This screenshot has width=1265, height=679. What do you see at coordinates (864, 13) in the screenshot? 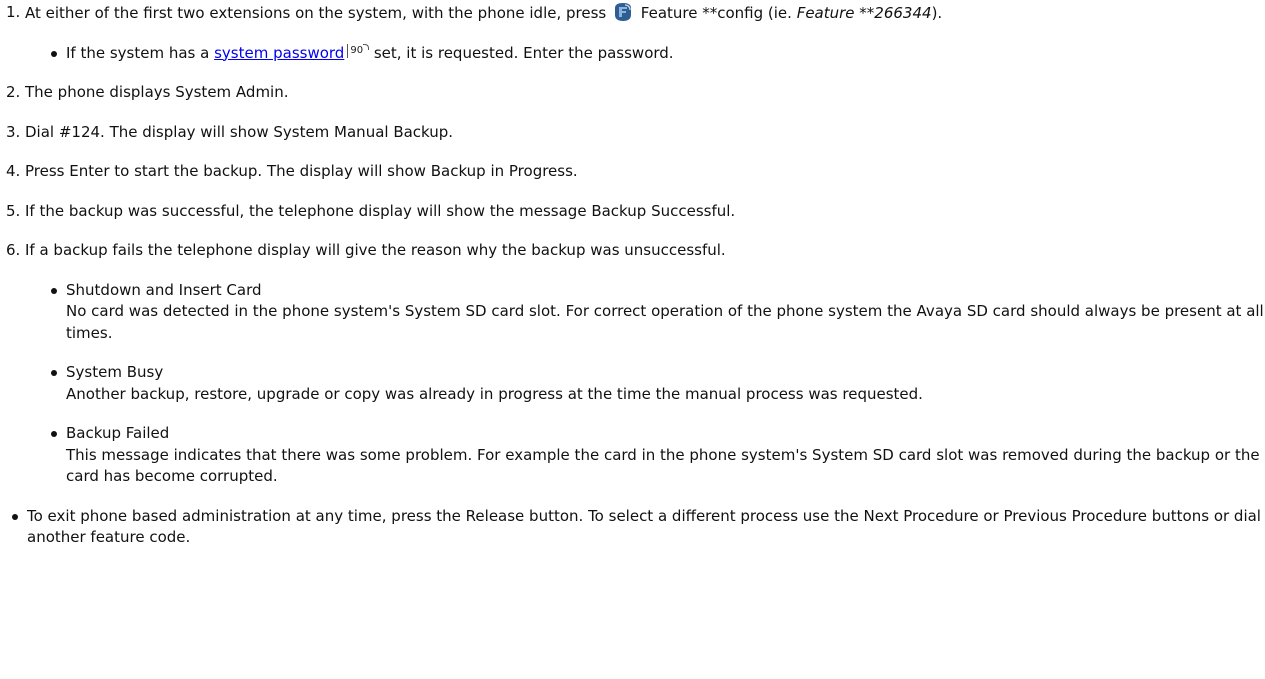
I see `feature-code-example: Feature **266344` at bounding box center [864, 13].